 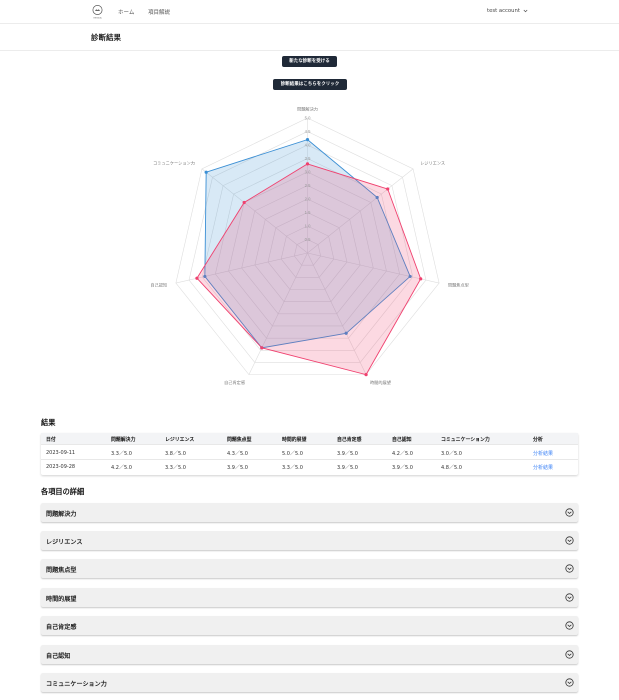 What do you see at coordinates (309, 540) in the screenshot?
I see `accordion-item: レジリエンス` at bounding box center [309, 540].